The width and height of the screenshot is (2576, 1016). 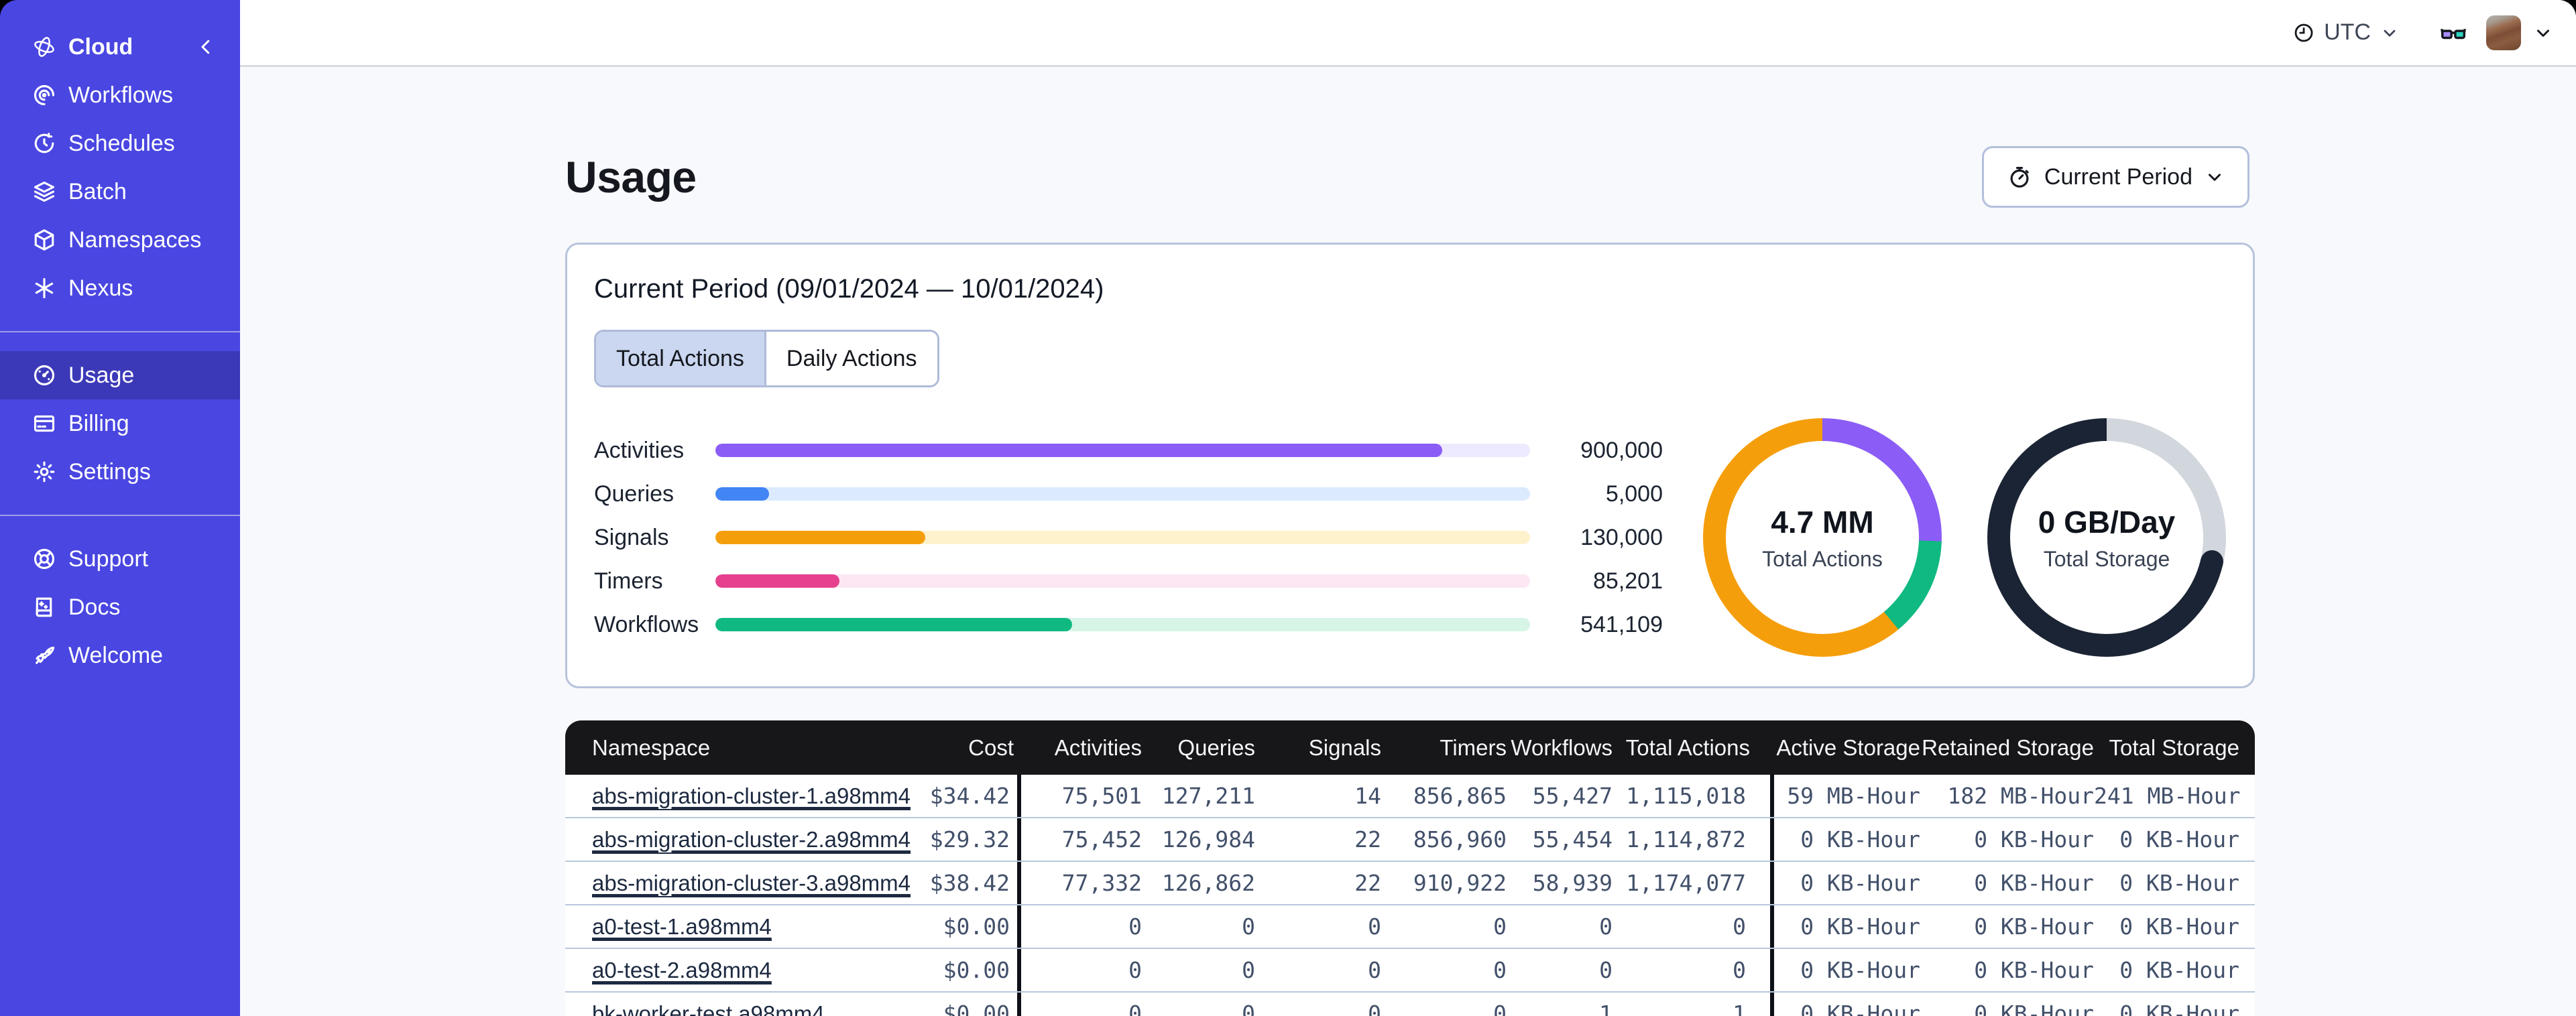 What do you see at coordinates (2503, 32) in the screenshot?
I see `user-avatar` at bounding box center [2503, 32].